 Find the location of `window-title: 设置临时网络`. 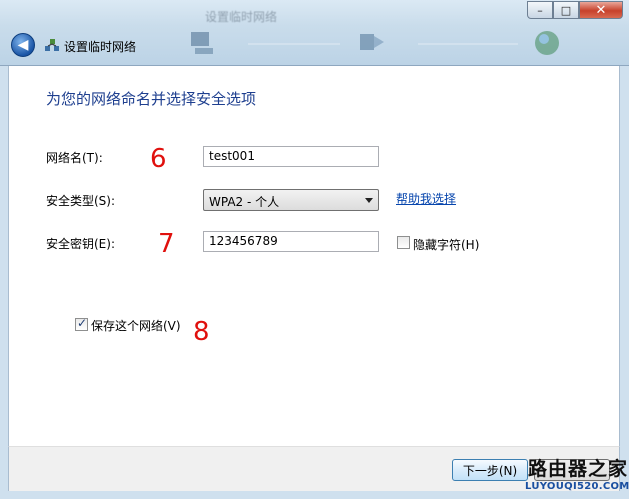

window-title: 设置临时网络 is located at coordinates (241, 17).